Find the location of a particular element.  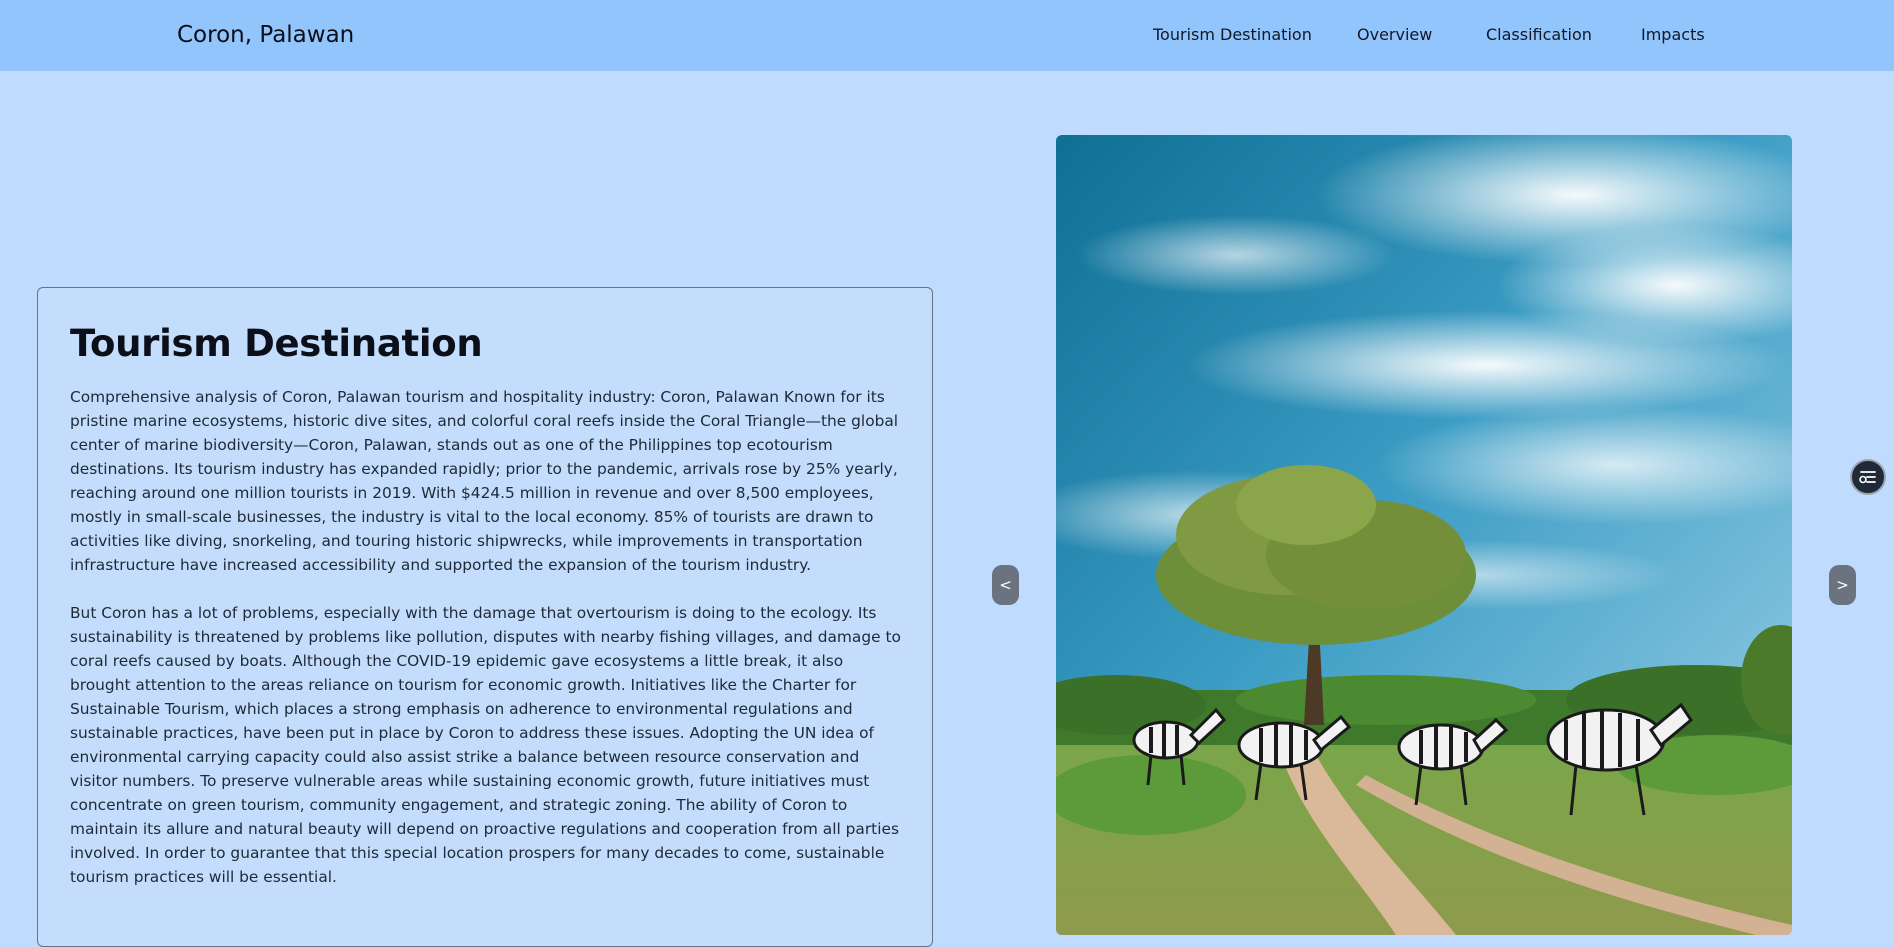

card-title: Tourism Destination is located at coordinates (276, 343).